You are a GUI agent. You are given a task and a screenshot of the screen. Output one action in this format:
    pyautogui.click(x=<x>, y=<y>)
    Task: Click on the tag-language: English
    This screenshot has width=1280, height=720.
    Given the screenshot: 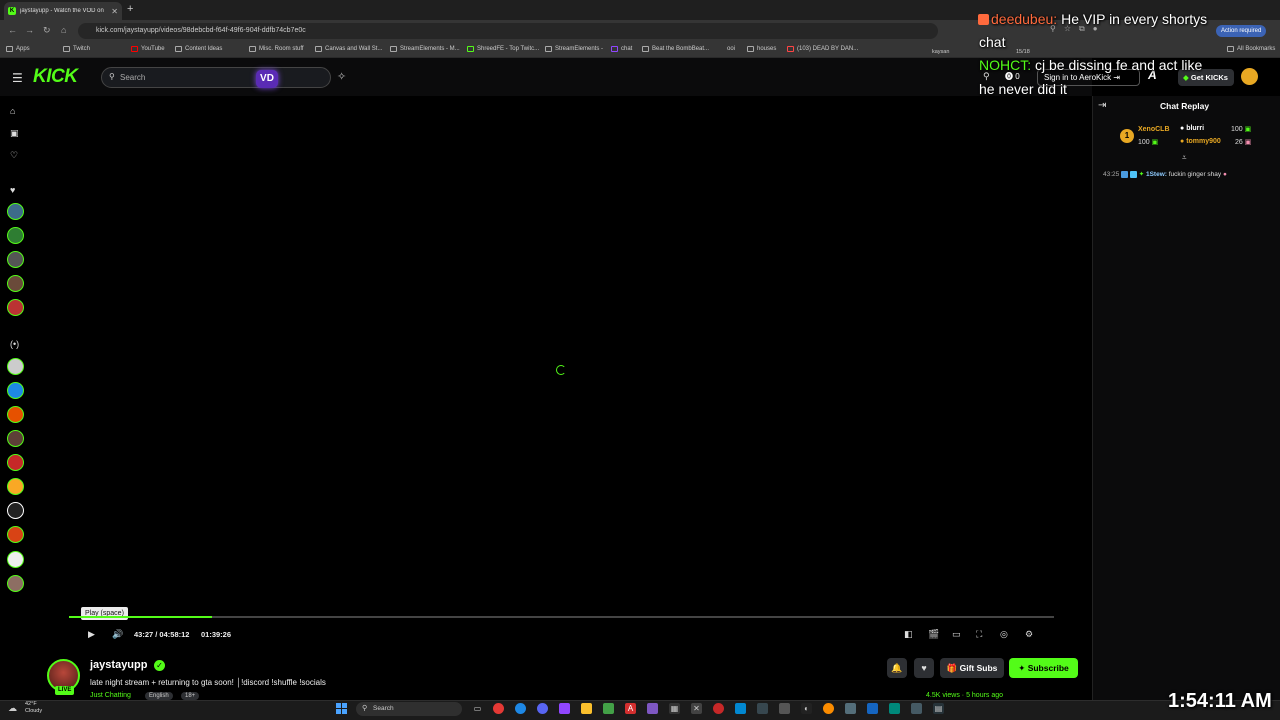 What is the action you would take?
    pyautogui.click(x=159, y=696)
    